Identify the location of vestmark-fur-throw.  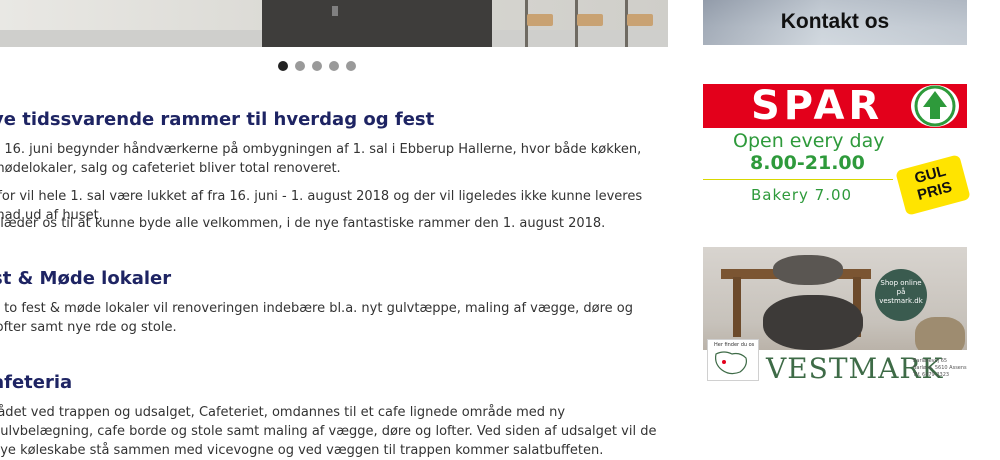
(808, 270).